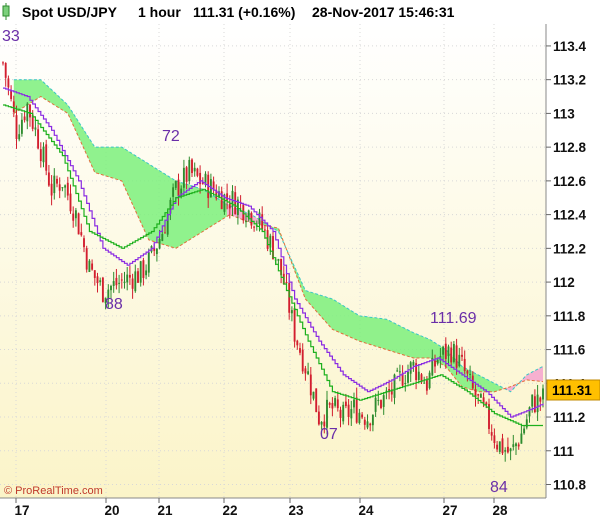 The image size is (600, 519). What do you see at coordinates (329, 434) in the screenshot?
I see `annotation-07: 07` at bounding box center [329, 434].